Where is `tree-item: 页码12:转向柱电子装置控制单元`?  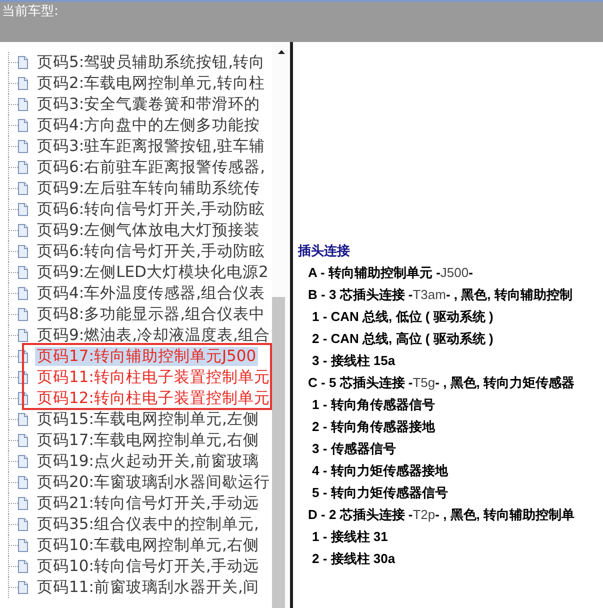
tree-item: 页码12:转向柱电子装置控制单元 is located at coordinates (153, 398).